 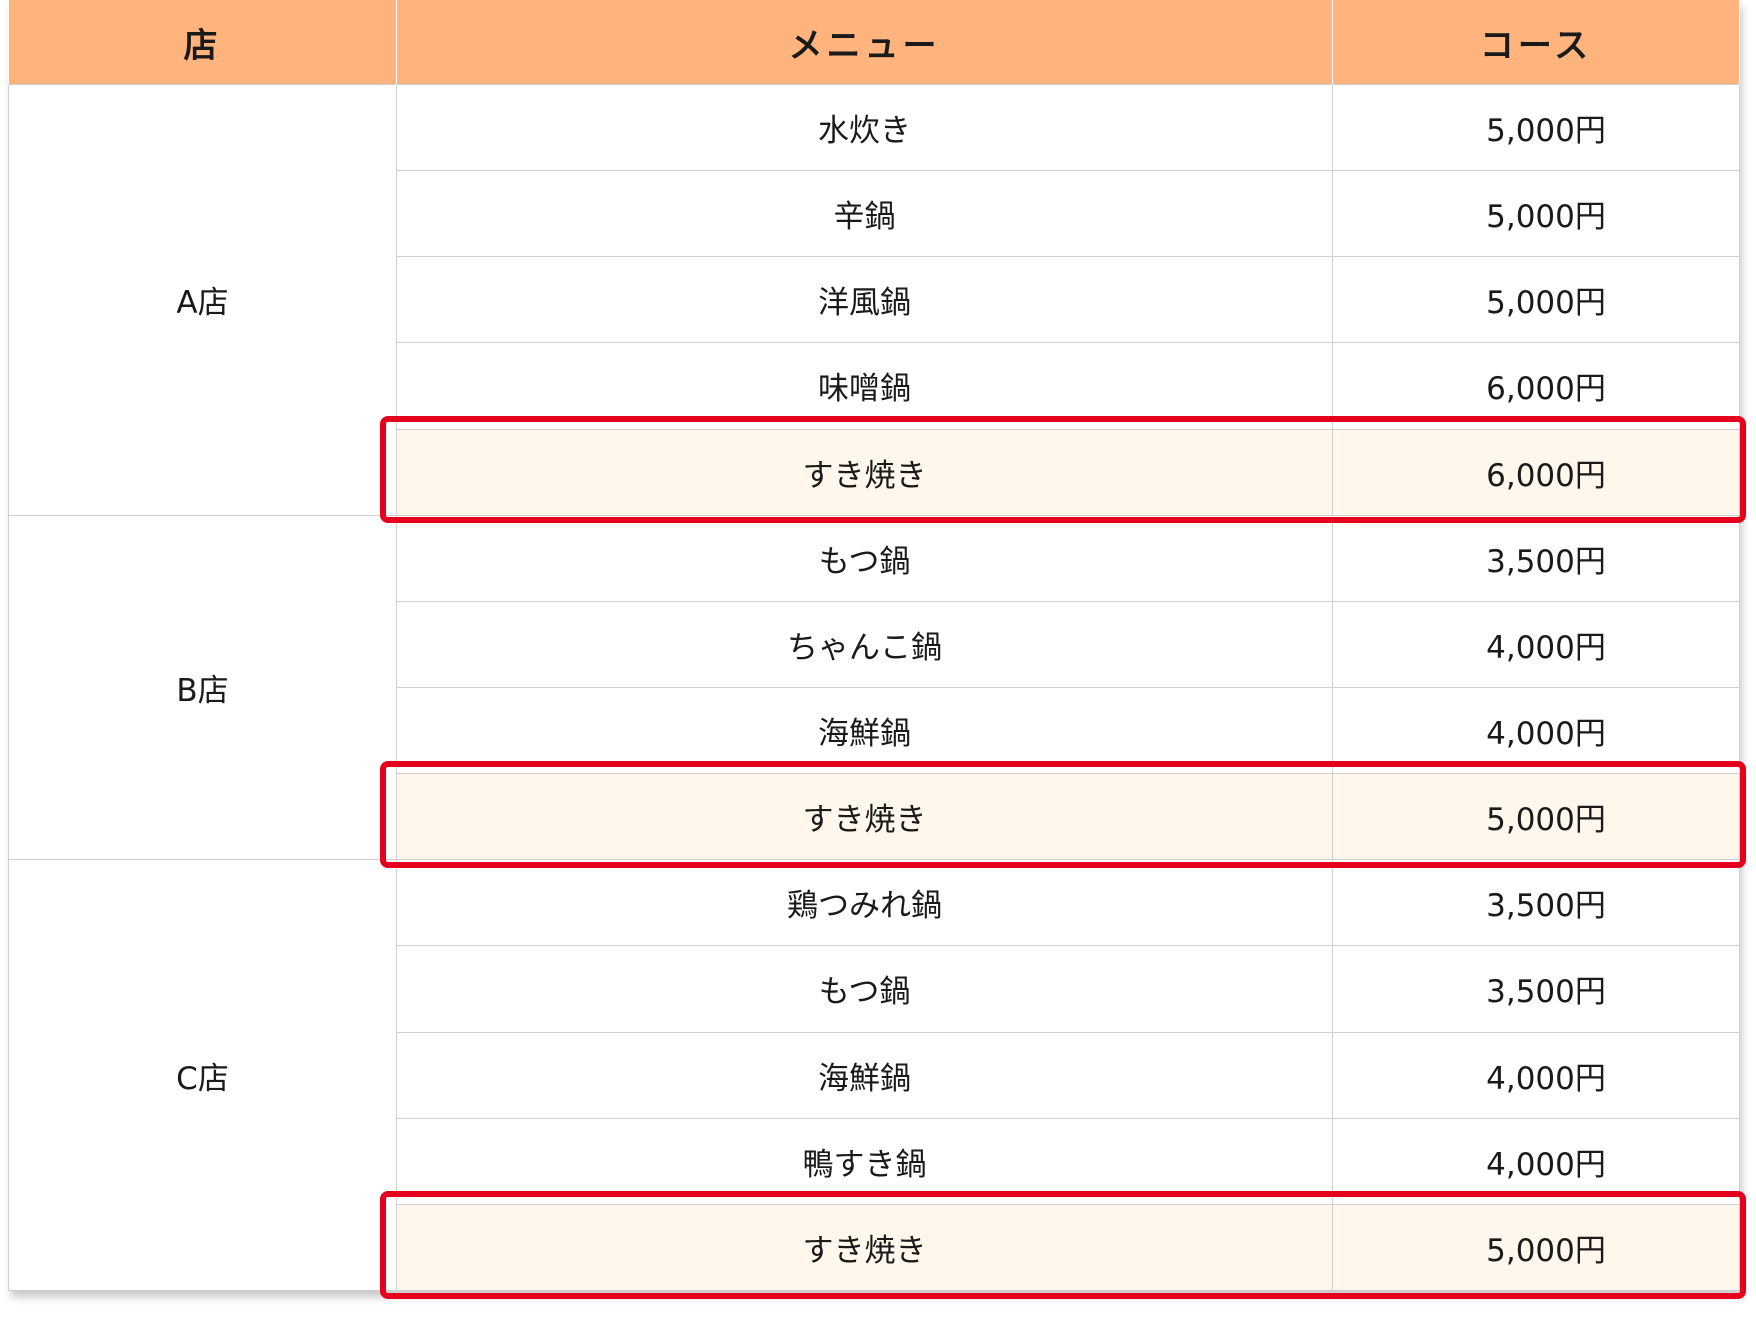 I want to click on table-header-row: 店 メニュー コース, so click(x=874, y=42).